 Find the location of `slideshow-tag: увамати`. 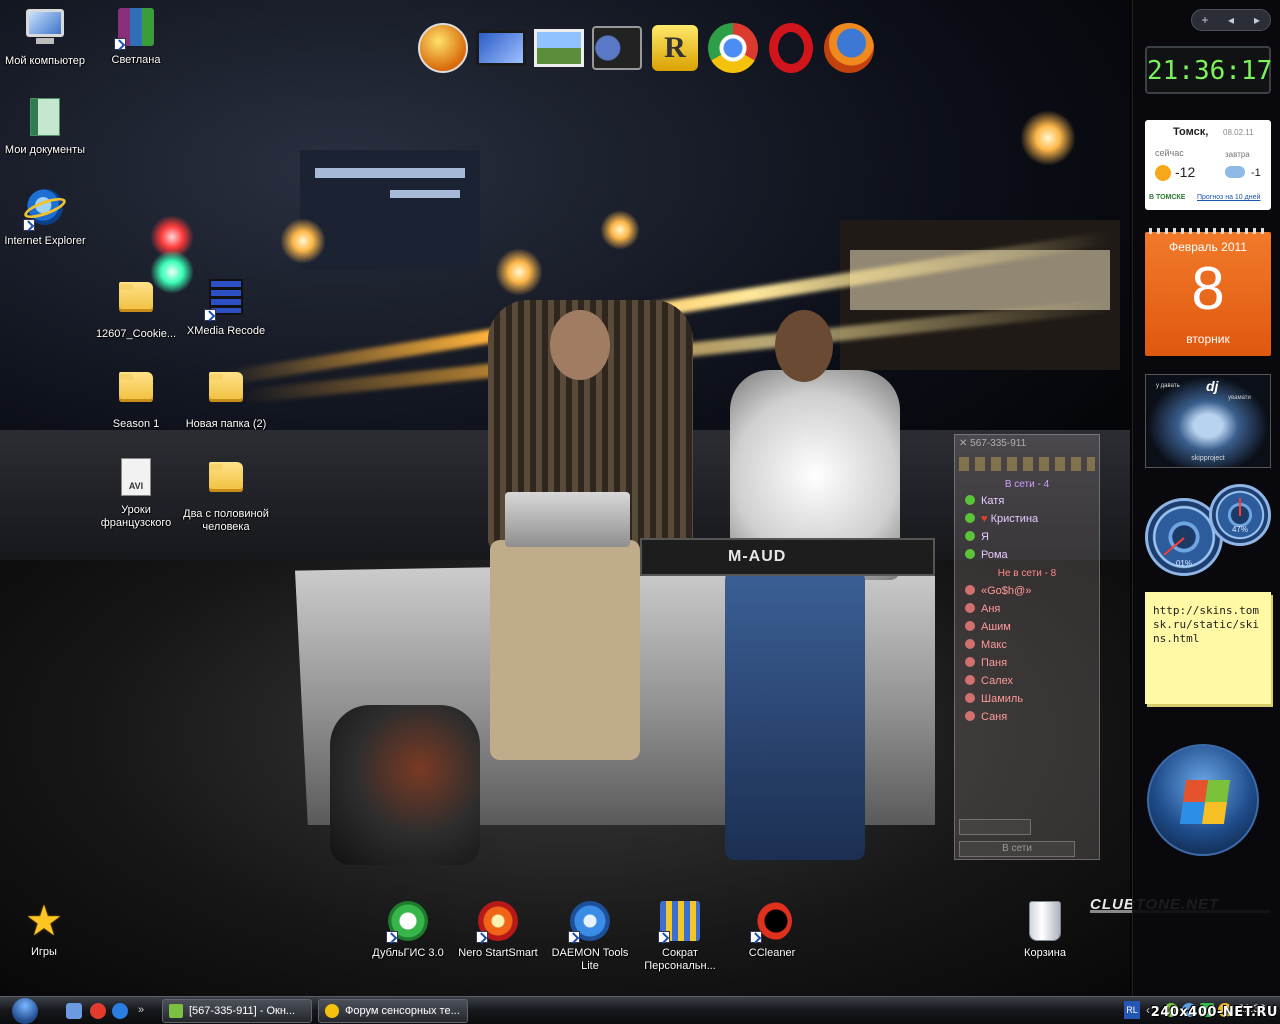

slideshow-tag: увамати is located at coordinates (1239, 398).